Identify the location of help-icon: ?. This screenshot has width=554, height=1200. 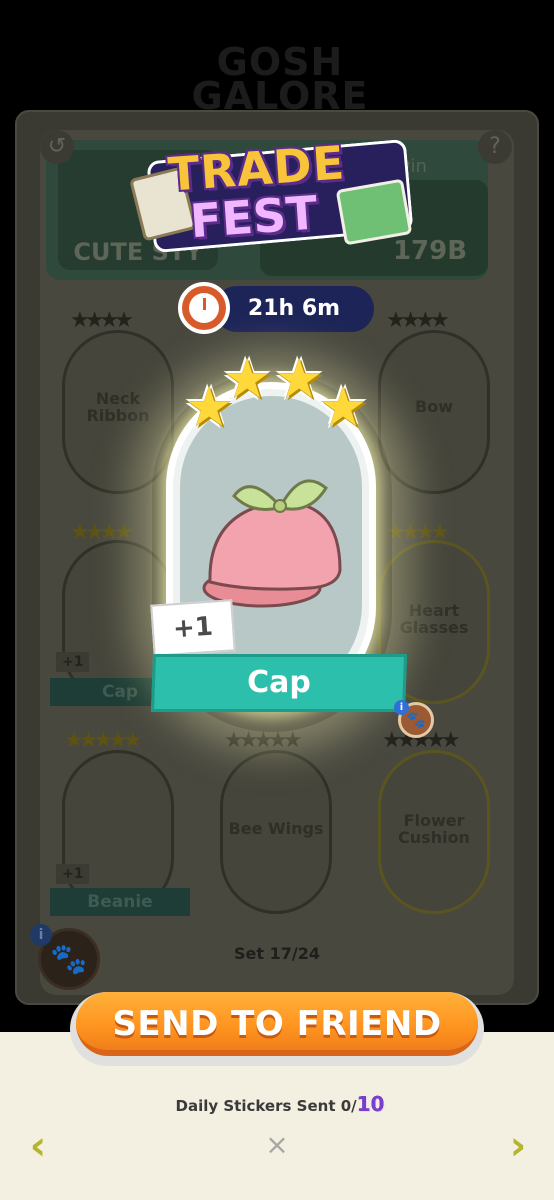
(495, 147).